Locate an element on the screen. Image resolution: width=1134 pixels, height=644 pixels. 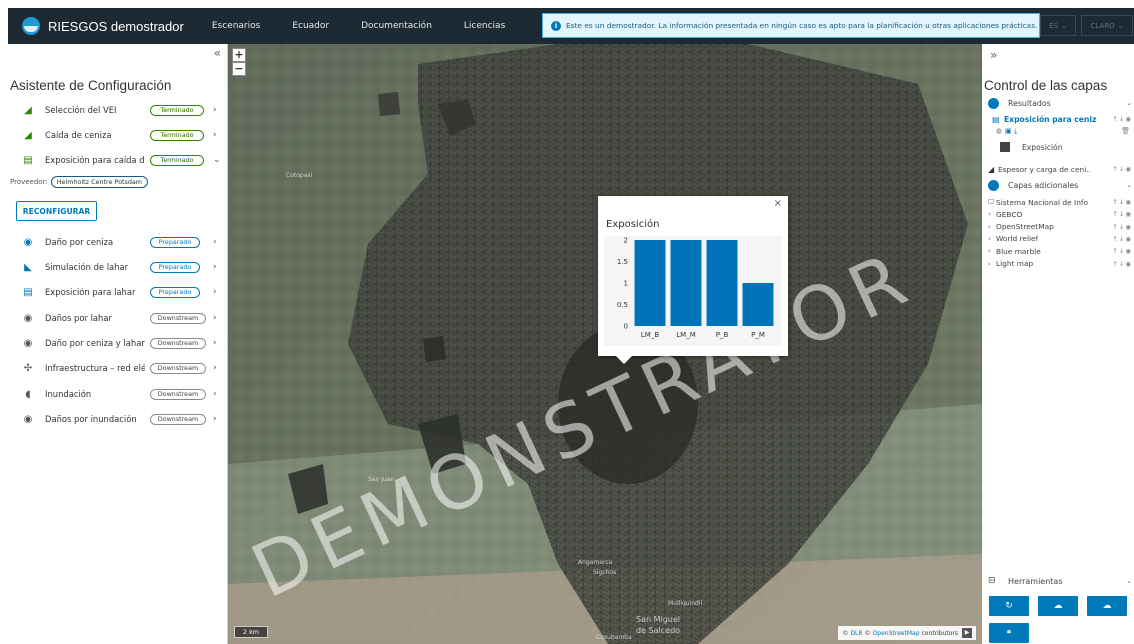
additional-layers-group: Capas adicionales ⌄ is located at coordinates (1058, 185).